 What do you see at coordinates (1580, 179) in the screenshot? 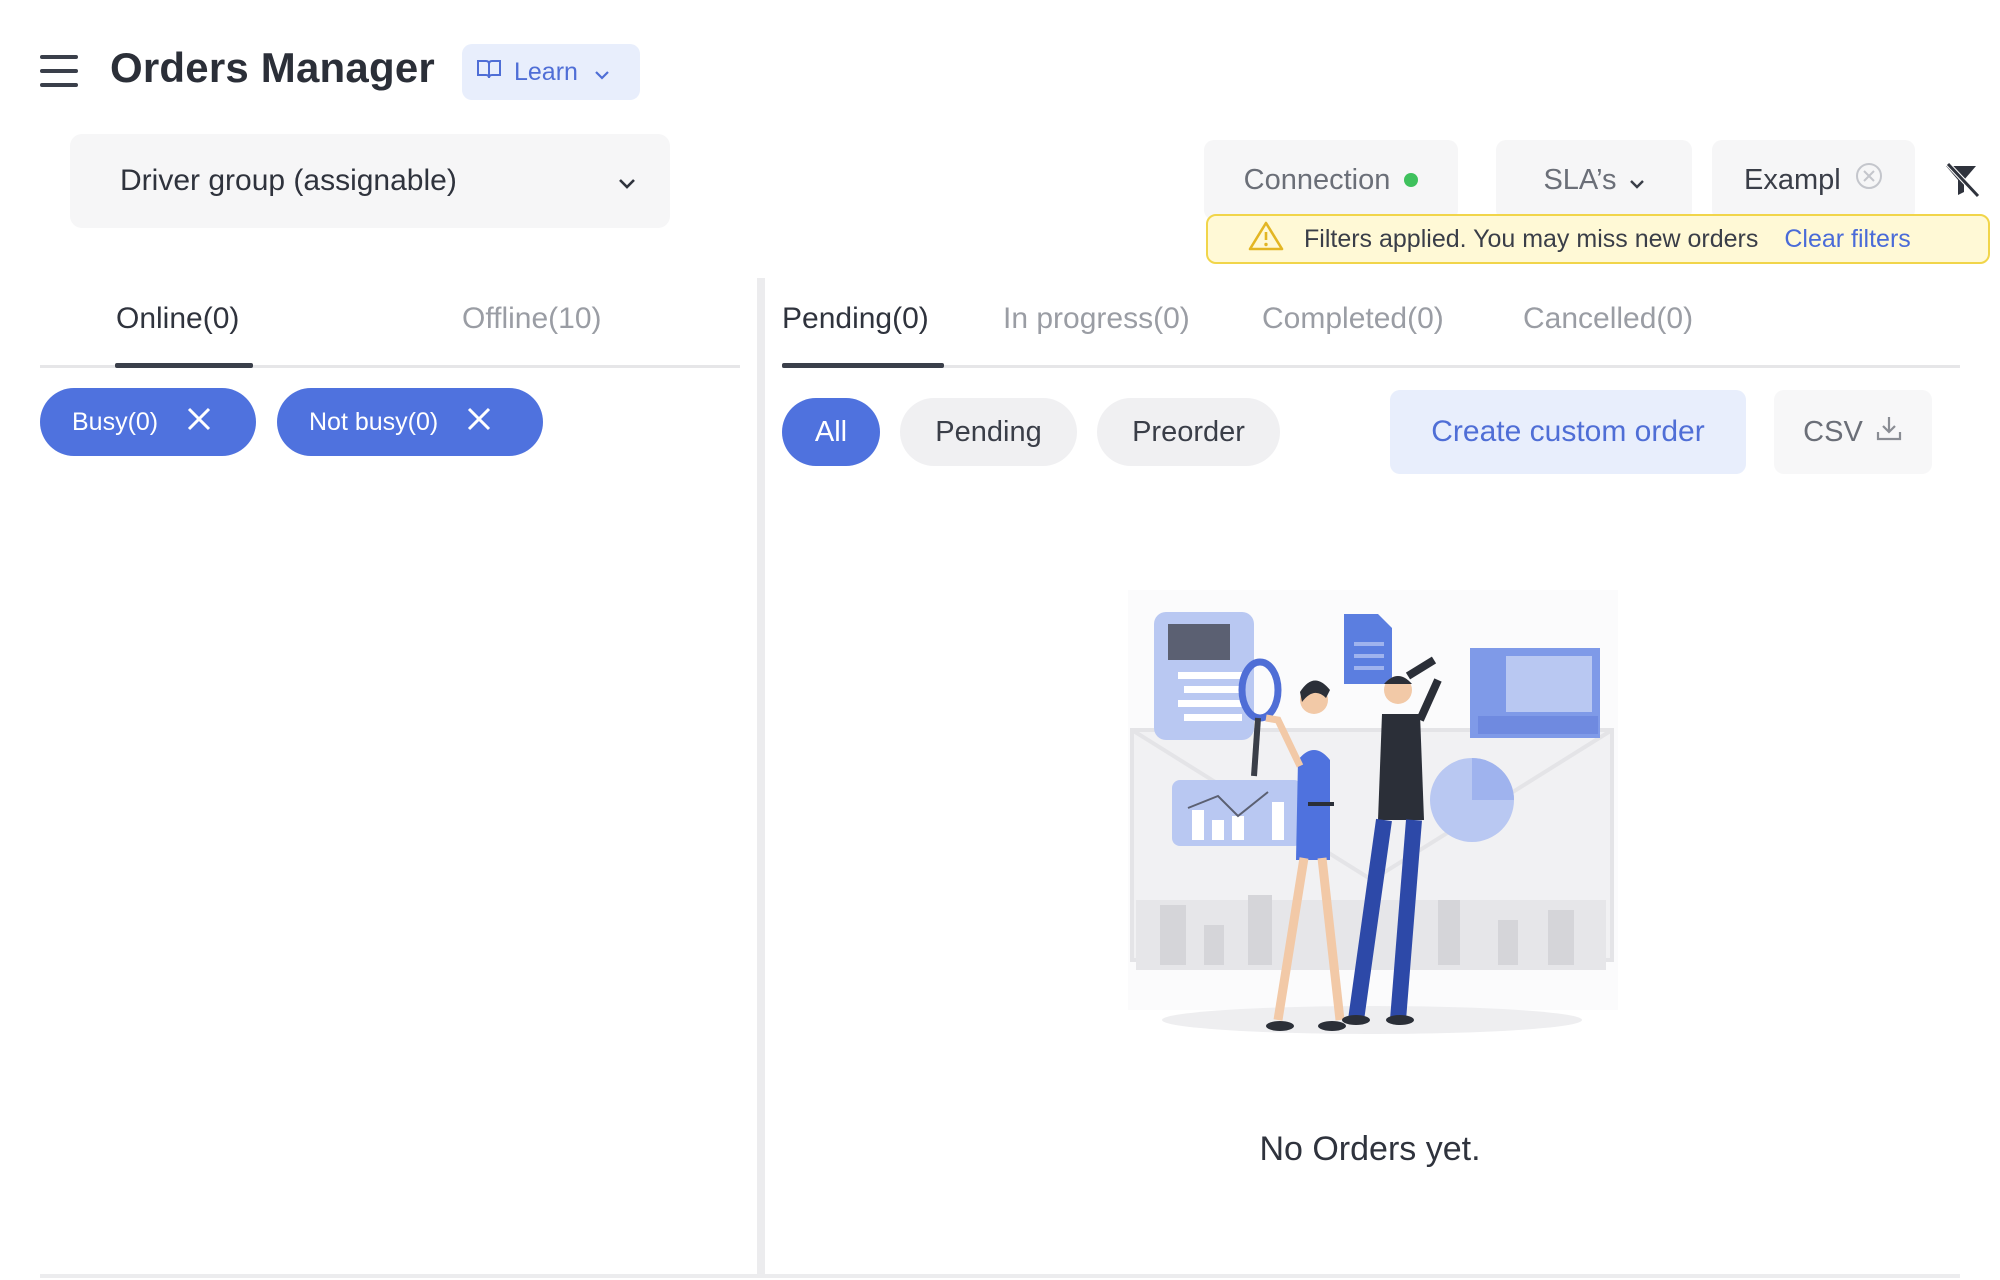
I see `sla-label: SLA’s` at bounding box center [1580, 179].